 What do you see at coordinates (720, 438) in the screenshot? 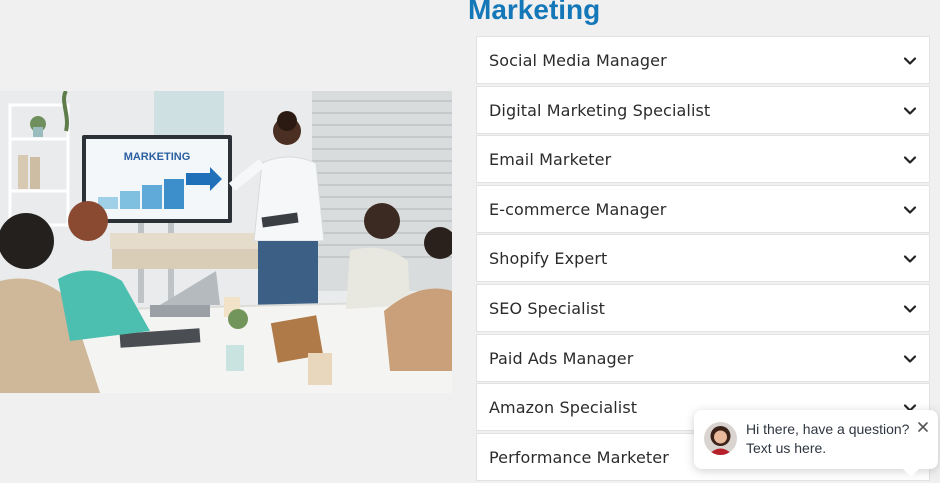
I see `agent-avatar` at bounding box center [720, 438].